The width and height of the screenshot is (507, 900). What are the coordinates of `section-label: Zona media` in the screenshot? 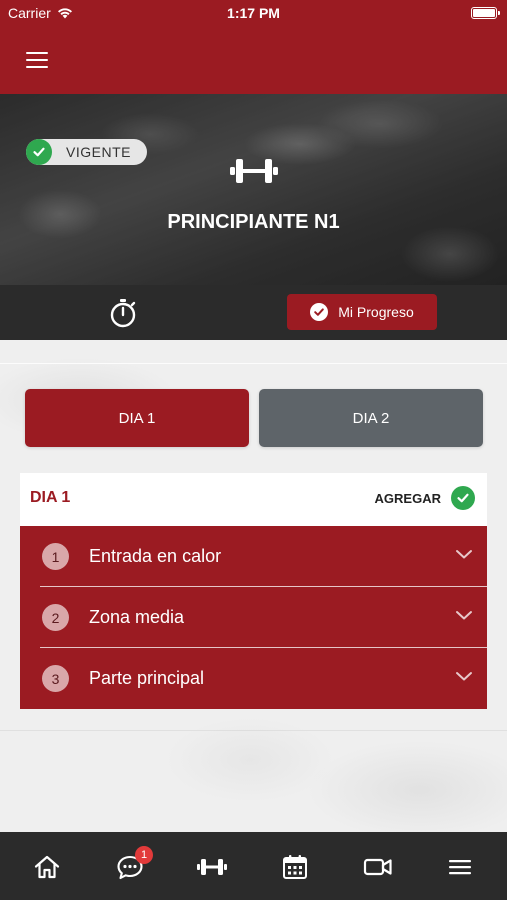 It's located at (137, 617).